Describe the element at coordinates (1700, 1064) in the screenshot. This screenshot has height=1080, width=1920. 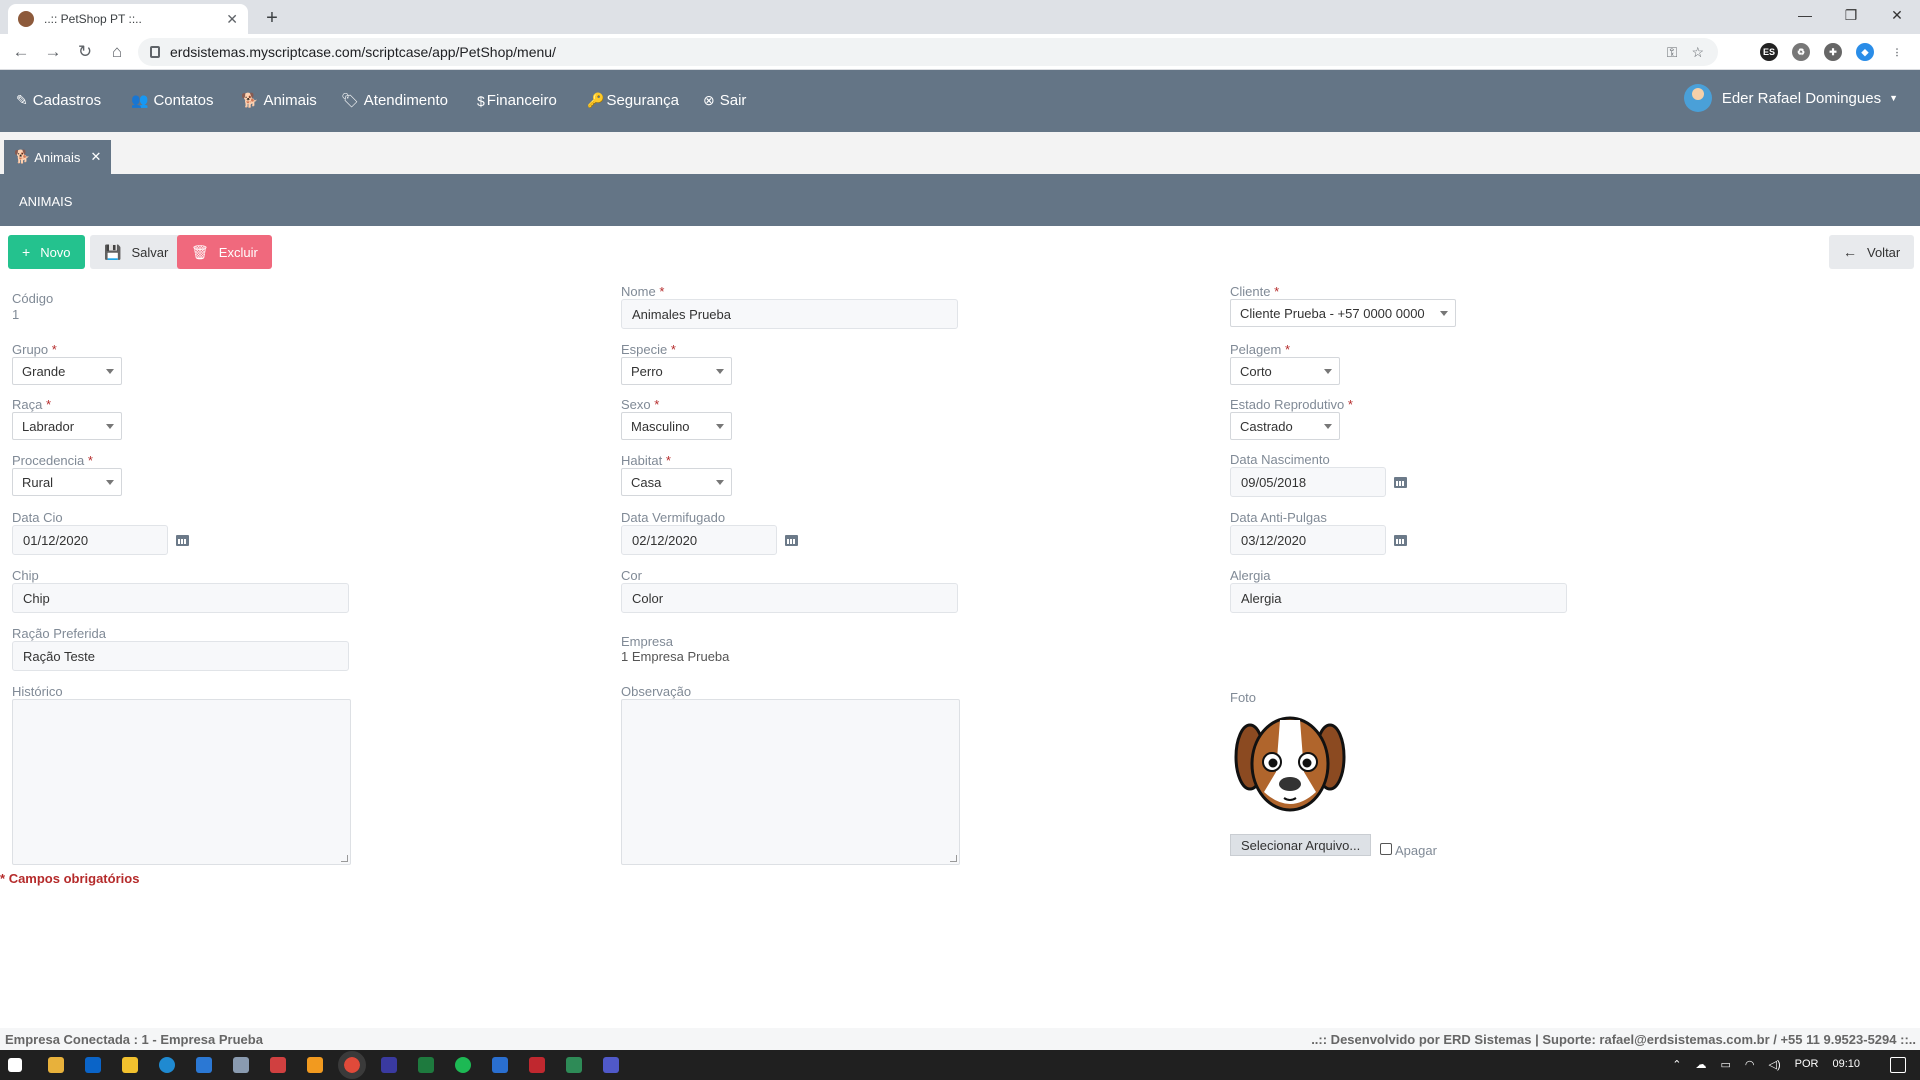
I see `cloud-icon: ☁` at that location.